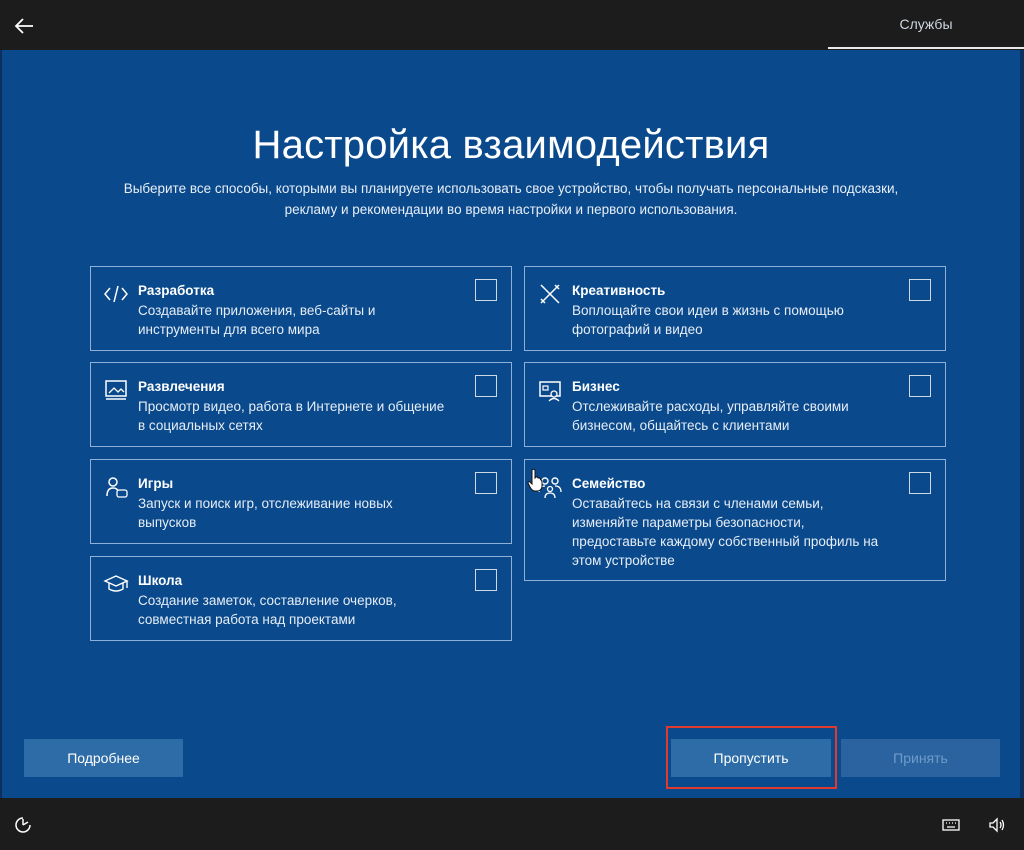  I want to click on volume-button, so click(997, 825).